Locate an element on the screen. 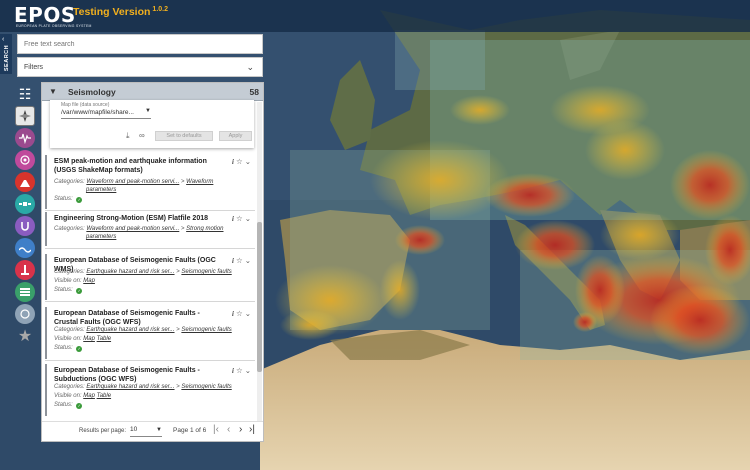 The image size is (750, 470). scrollbar-thumb is located at coordinates (259, 297).